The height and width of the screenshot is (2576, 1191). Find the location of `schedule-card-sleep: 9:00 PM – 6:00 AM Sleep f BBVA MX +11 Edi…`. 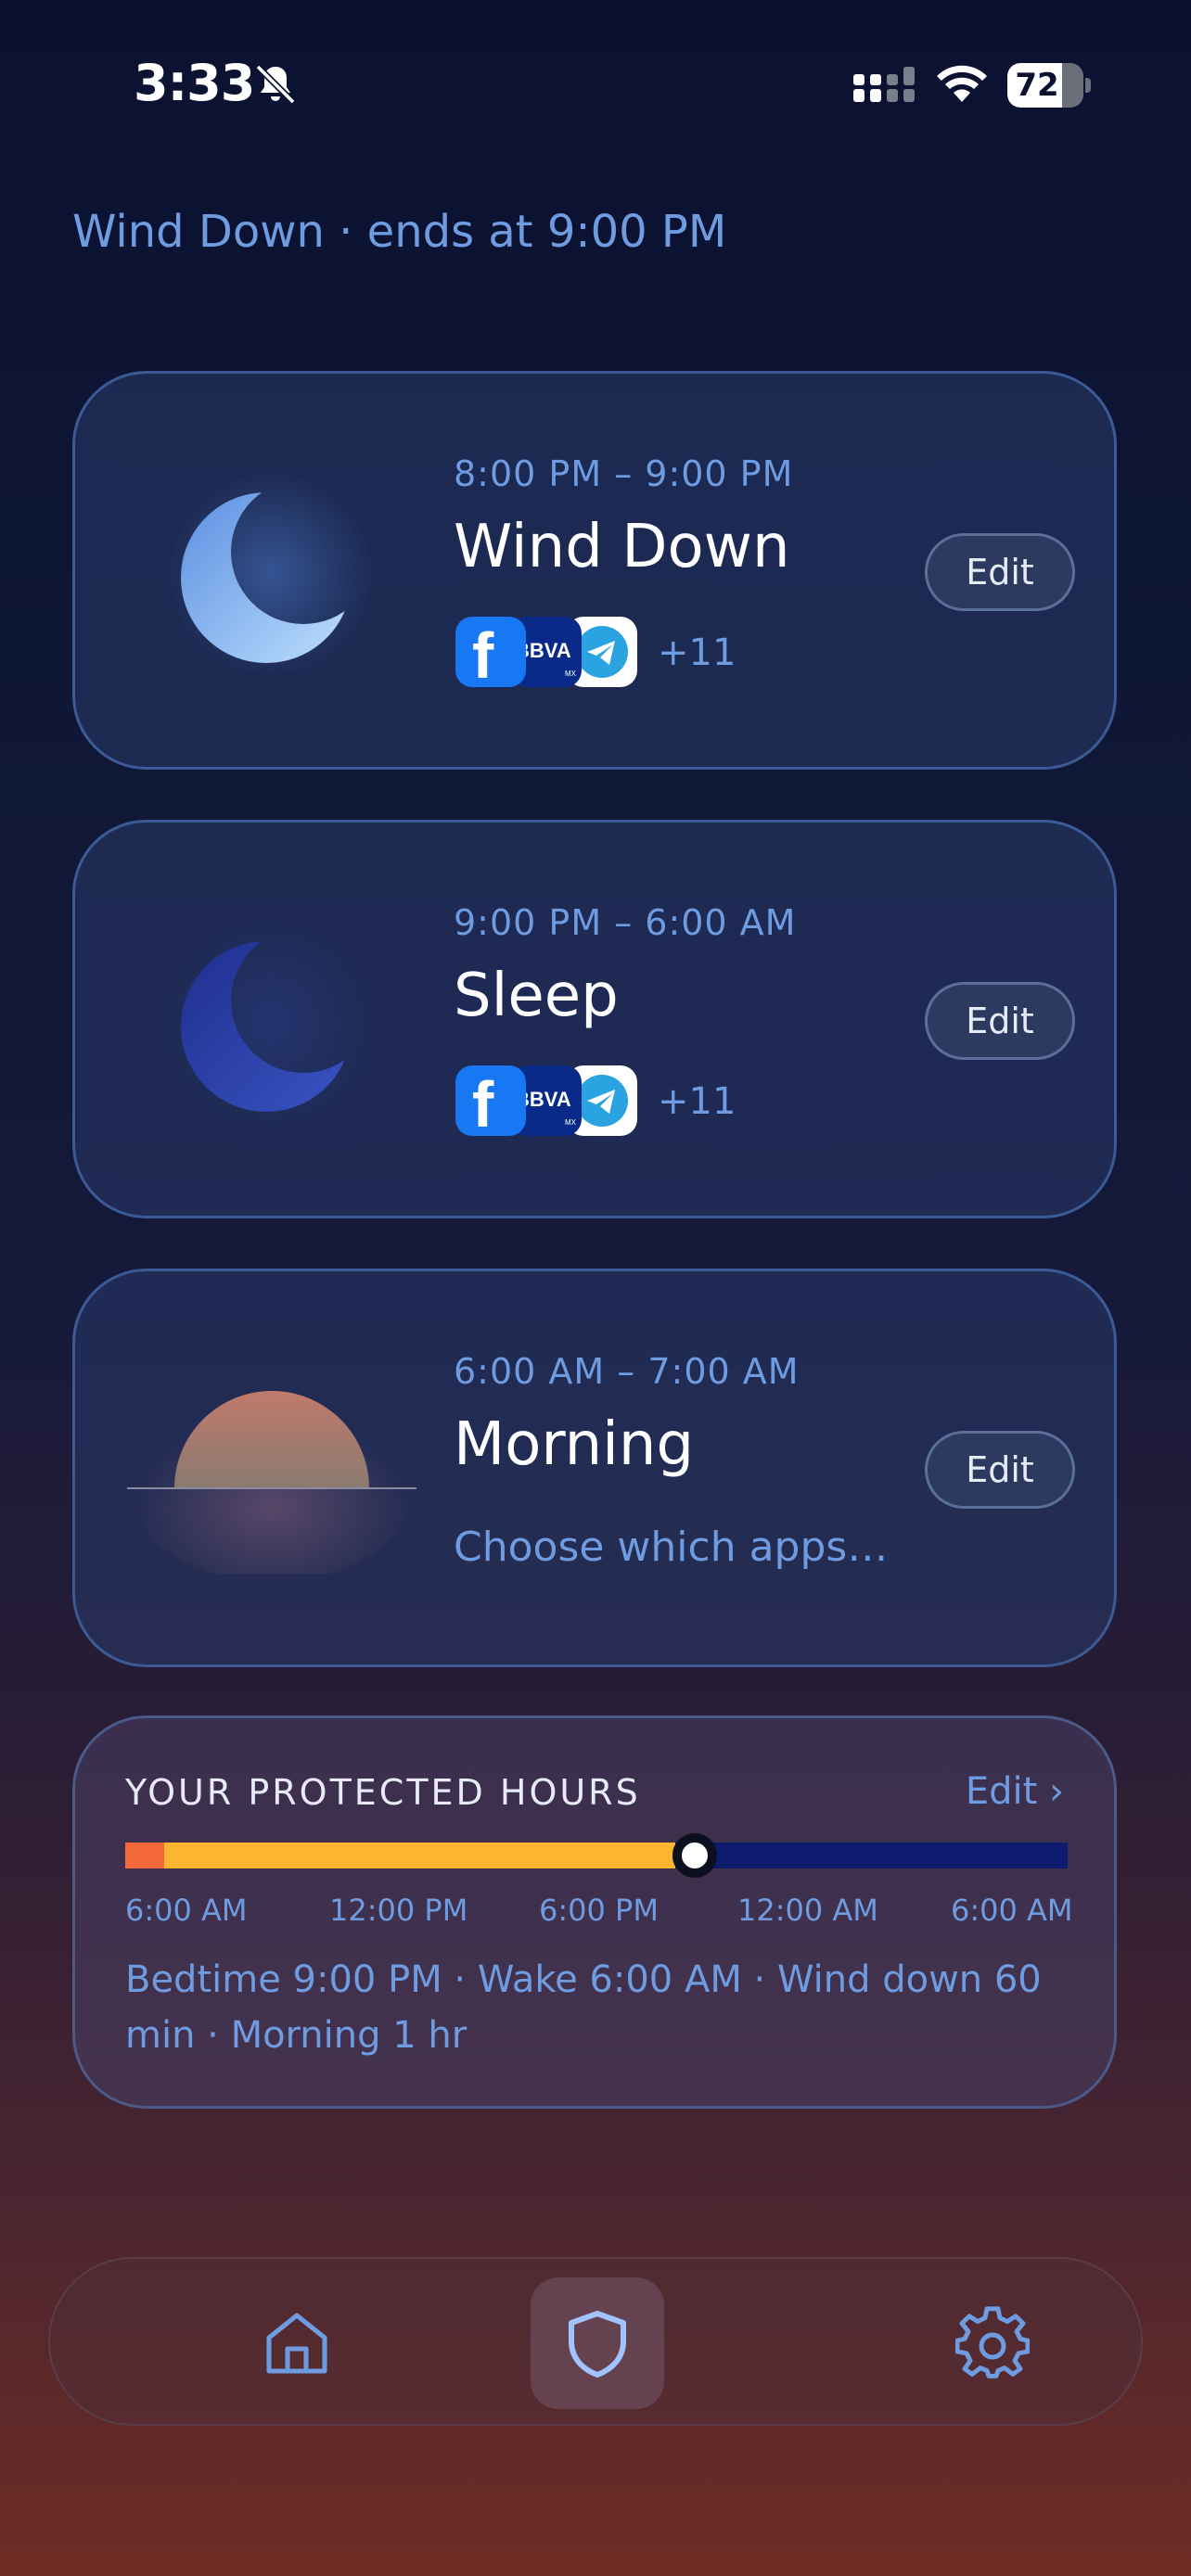

schedule-card-sleep: 9:00 PM – 6:00 AM Sleep f BBVA MX +11 Edi… is located at coordinates (594, 1019).